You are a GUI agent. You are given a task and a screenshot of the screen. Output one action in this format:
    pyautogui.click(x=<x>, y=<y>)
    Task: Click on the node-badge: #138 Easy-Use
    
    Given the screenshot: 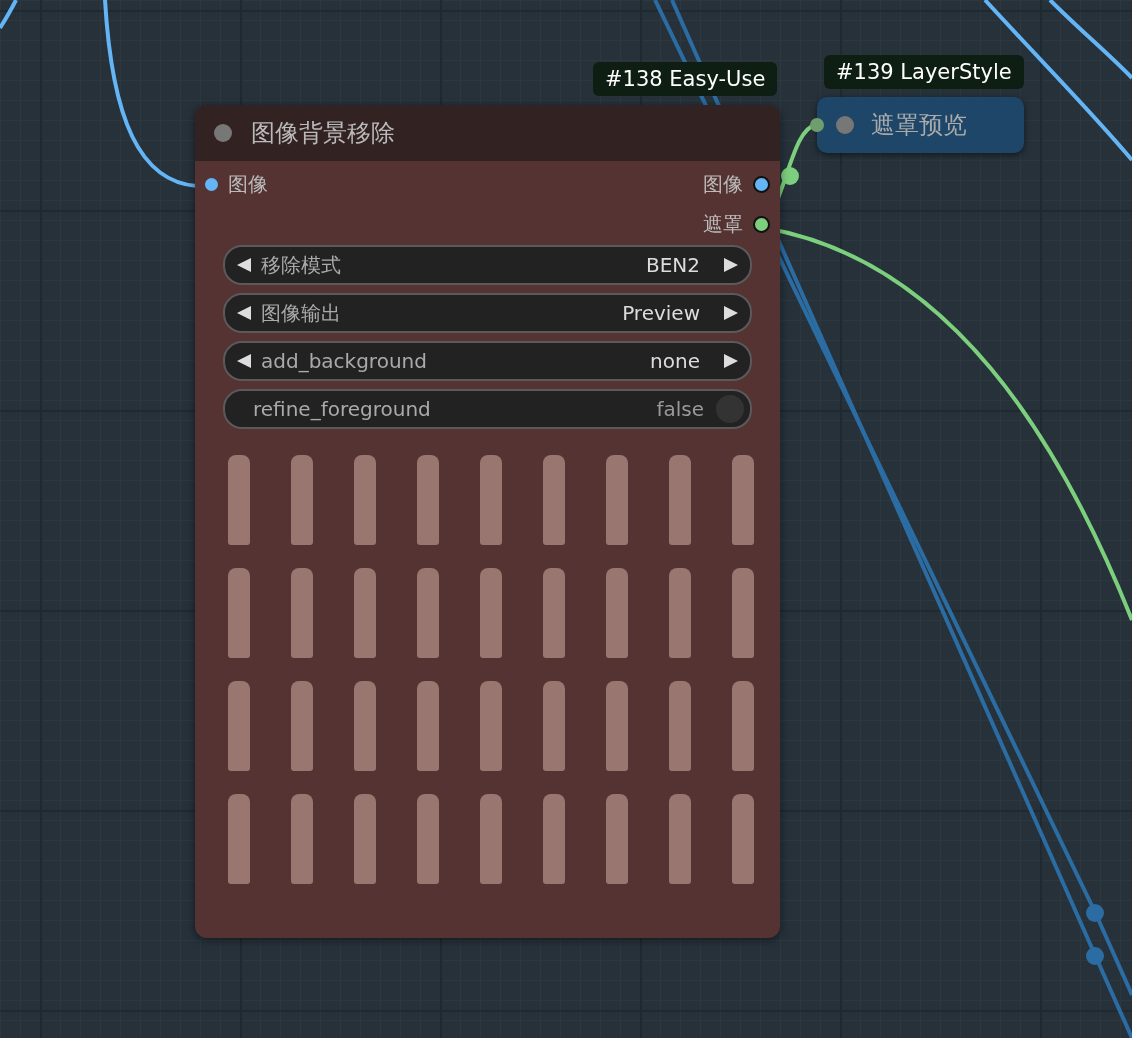 What is the action you would take?
    pyautogui.click(x=685, y=79)
    